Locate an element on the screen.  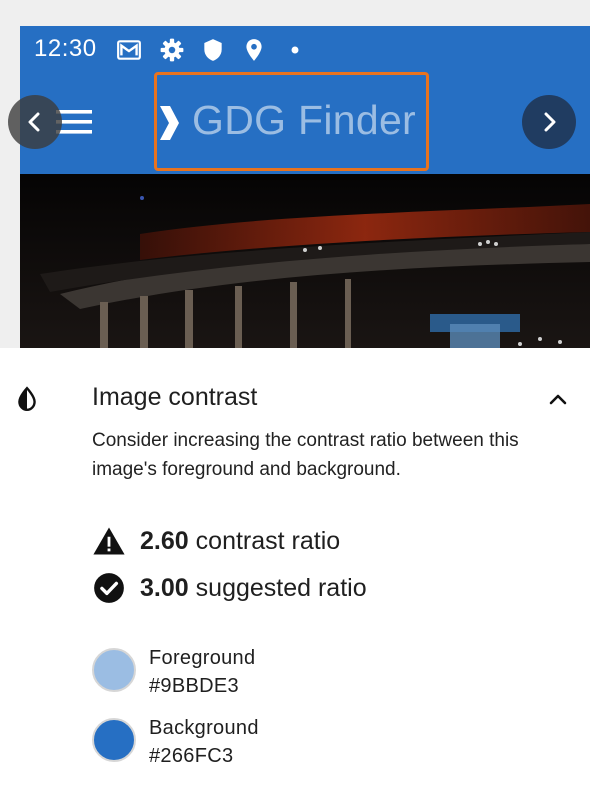
status-bar: 12:30 is located at coordinates (305, 50).